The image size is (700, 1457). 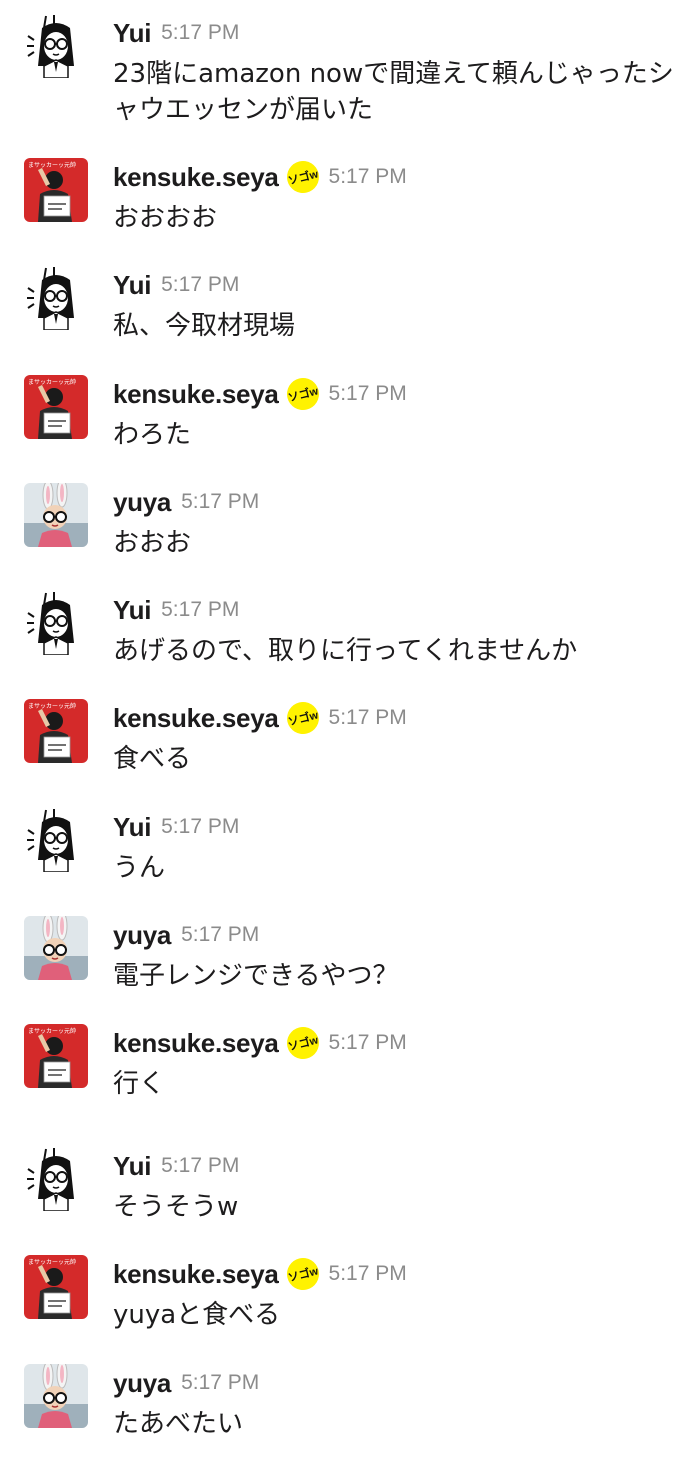 I want to click on message-text: あげるので、取りに行ってくれませんか, so click(x=345, y=651).